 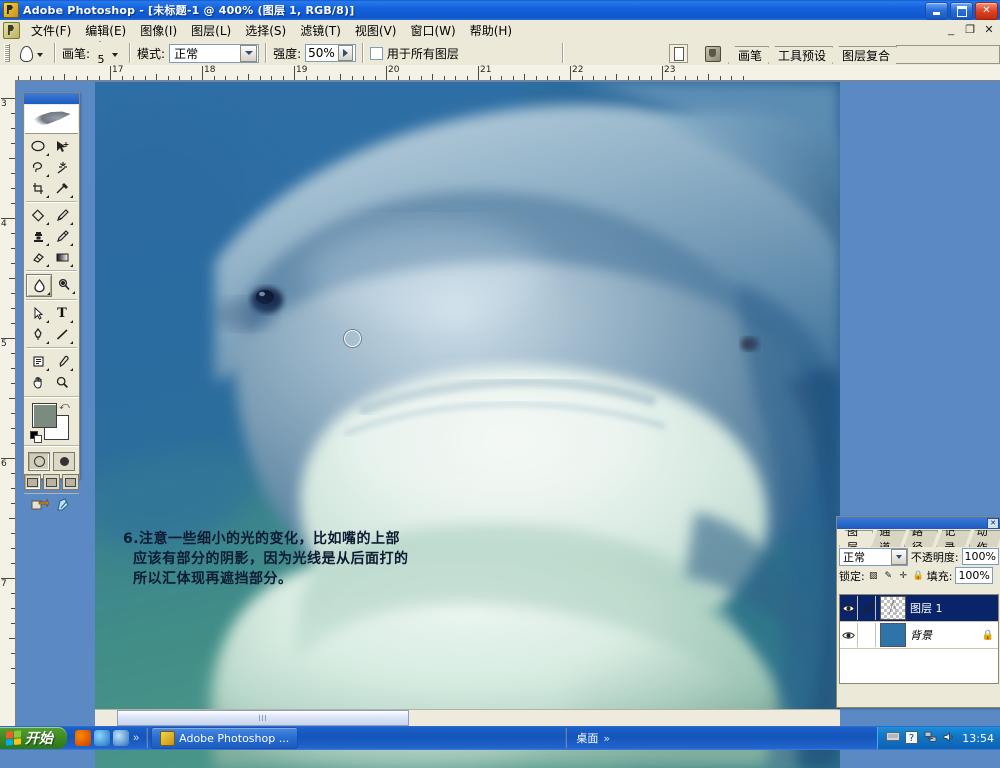 I want to click on history-brush-tool, so click(x=62, y=236).